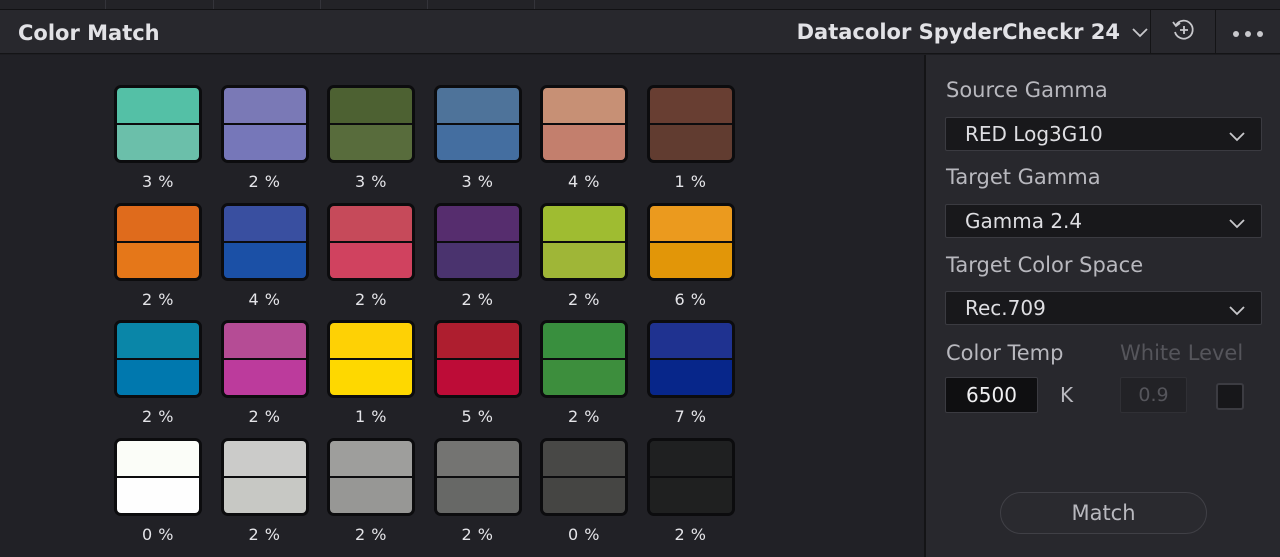 This screenshot has width=1280, height=557. Describe the element at coordinates (477, 416) in the screenshot. I see `swatch-error-percent: 5 %` at that location.